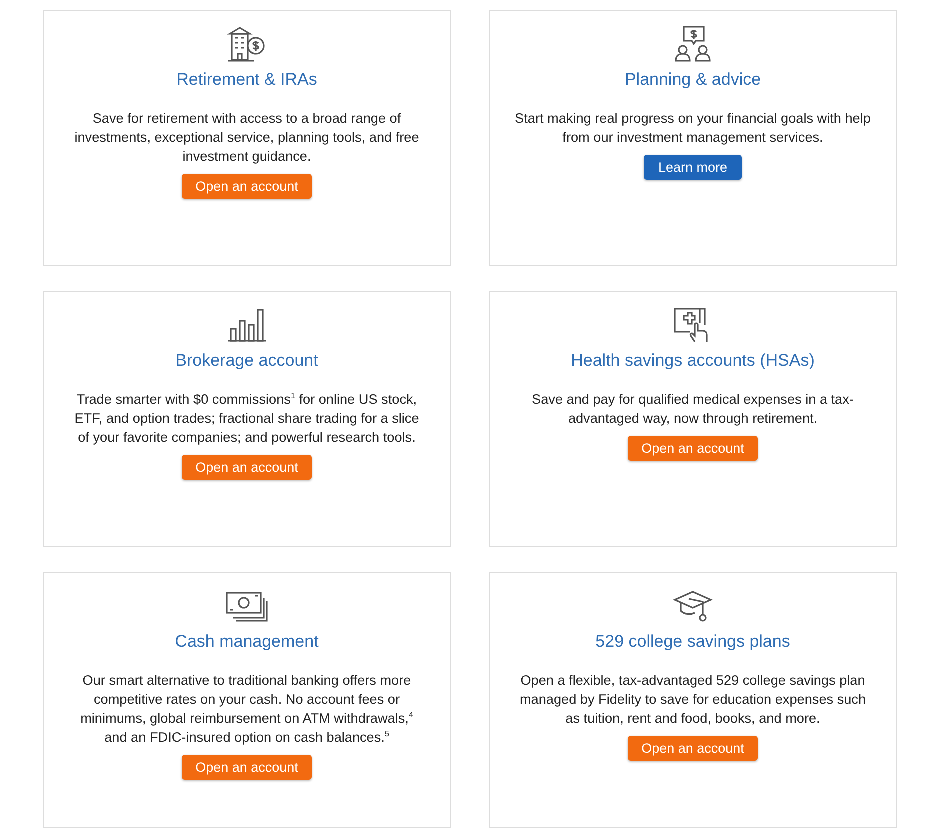 The height and width of the screenshot is (830, 936). What do you see at coordinates (693, 44) in the screenshot?
I see `advisors-chat-icon` at bounding box center [693, 44].